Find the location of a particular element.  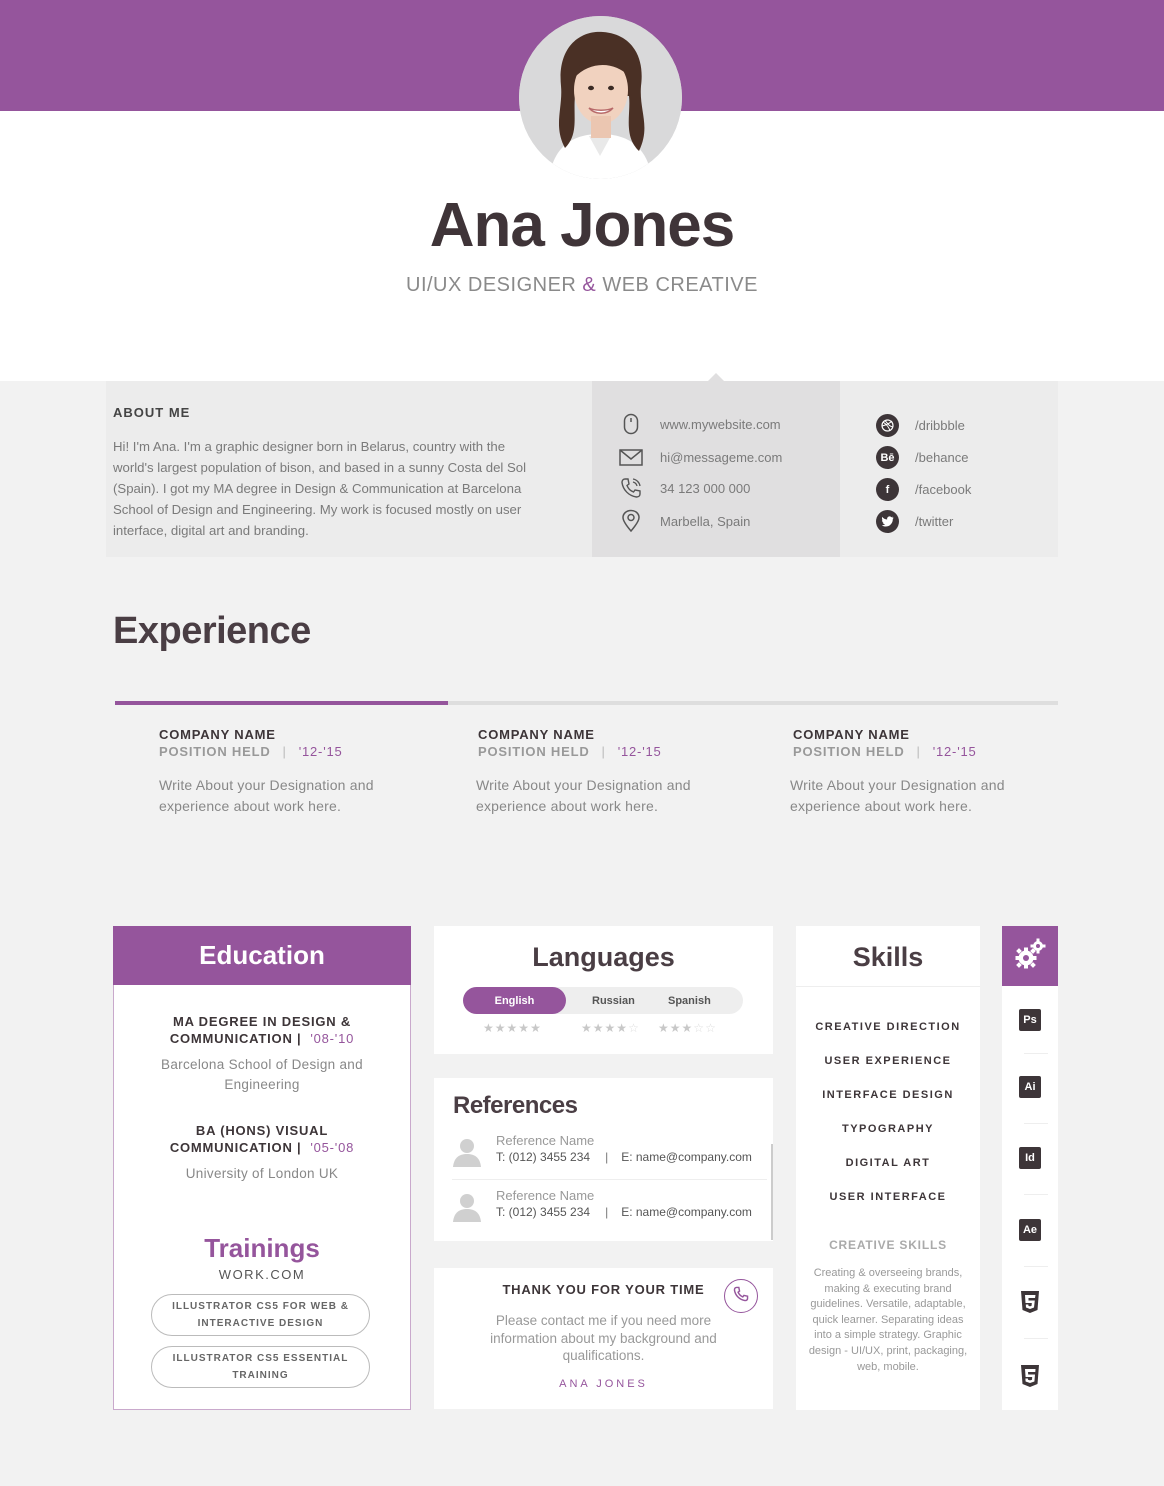

star-empty-icon: ☆ is located at coordinates (634, 1028).